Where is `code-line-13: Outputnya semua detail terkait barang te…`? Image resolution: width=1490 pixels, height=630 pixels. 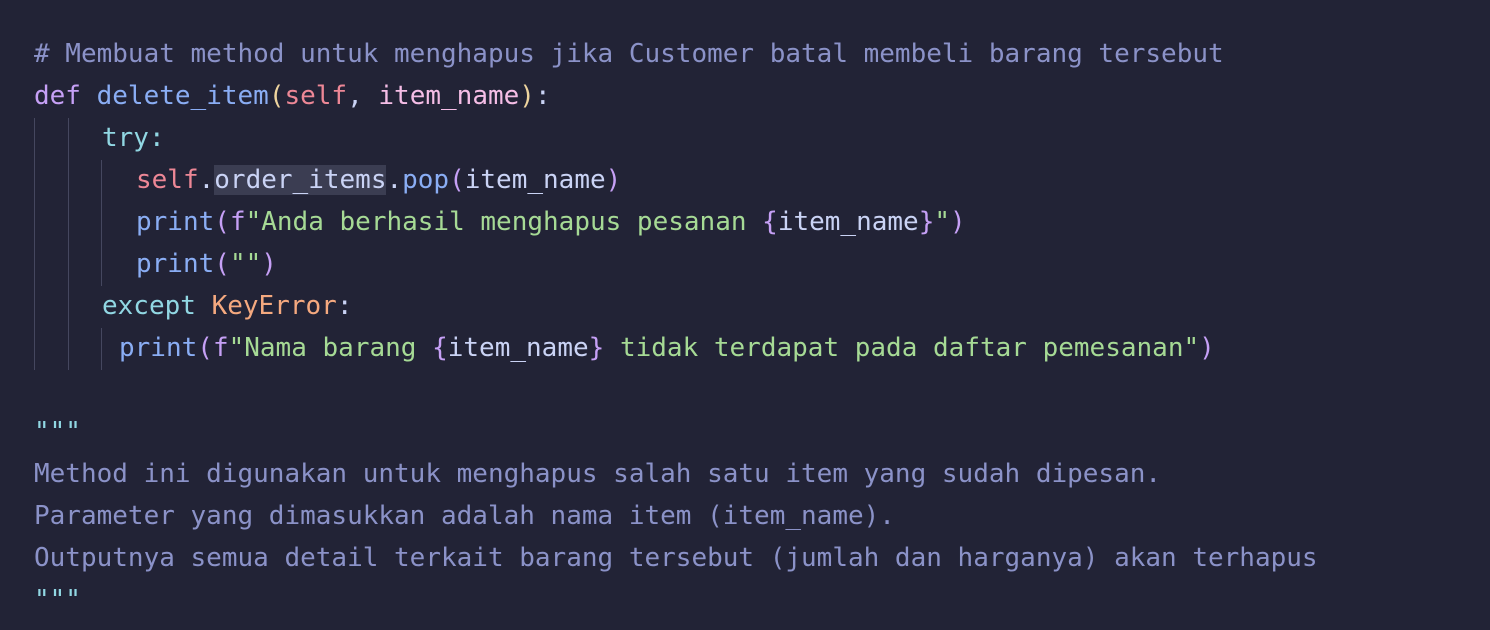
code-line-13: Outputnya semua detail terkait barang te… is located at coordinates (676, 558).